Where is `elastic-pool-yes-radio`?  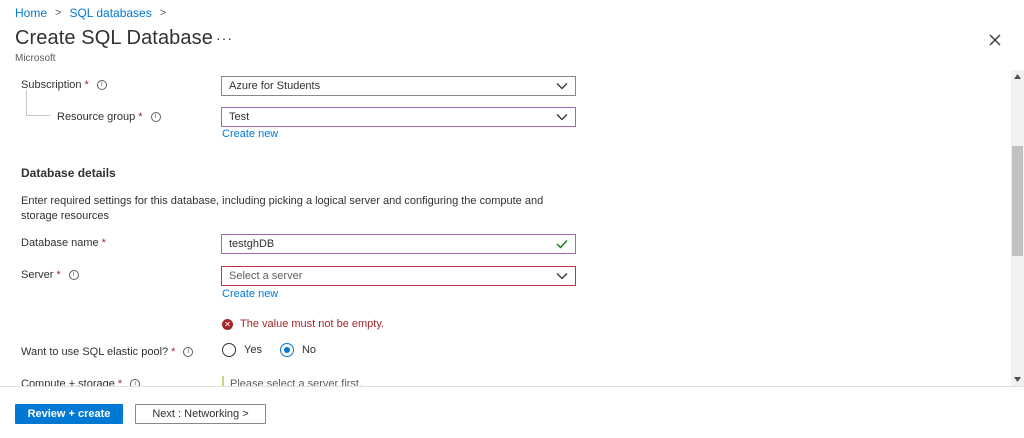 elastic-pool-yes-radio is located at coordinates (229, 350).